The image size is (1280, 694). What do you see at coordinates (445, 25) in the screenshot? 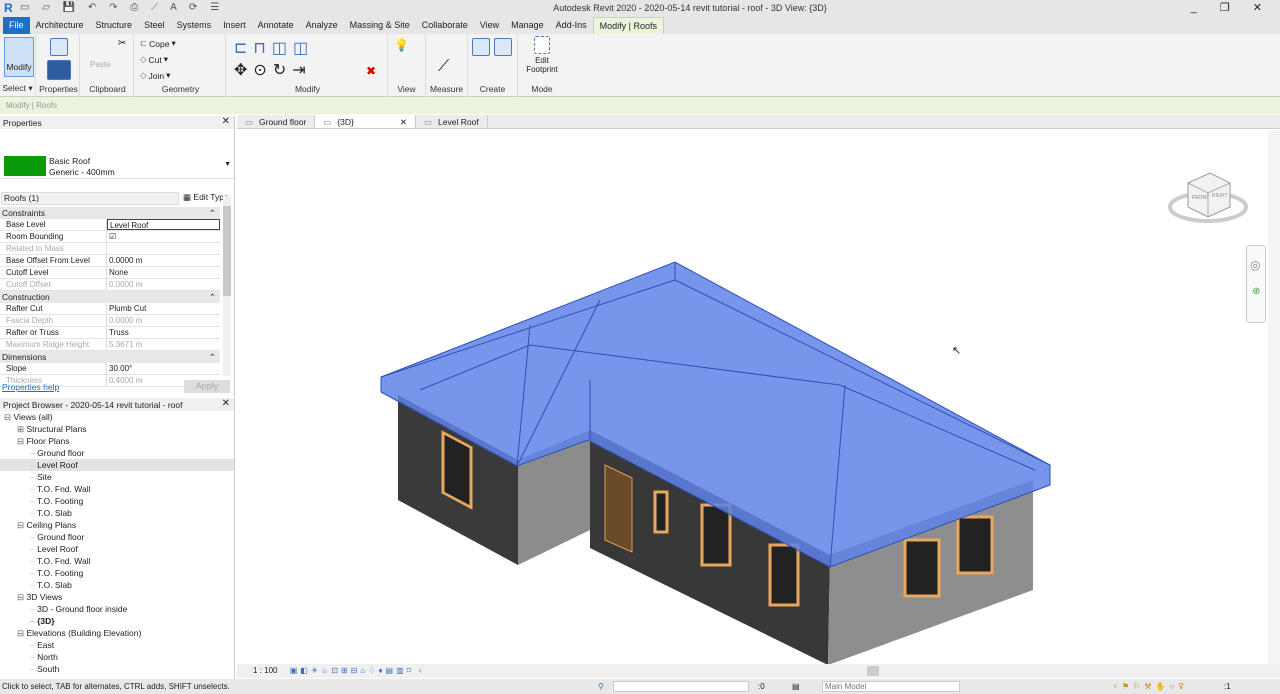
I see `tab-collaborate: Collaborate` at bounding box center [445, 25].